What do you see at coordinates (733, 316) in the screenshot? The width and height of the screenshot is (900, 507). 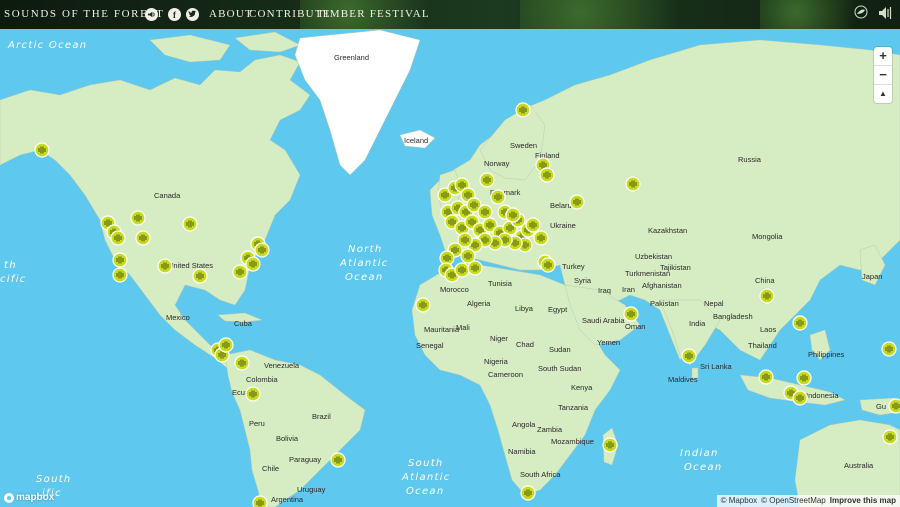 I see `country-label: Bangladesh` at bounding box center [733, 316].